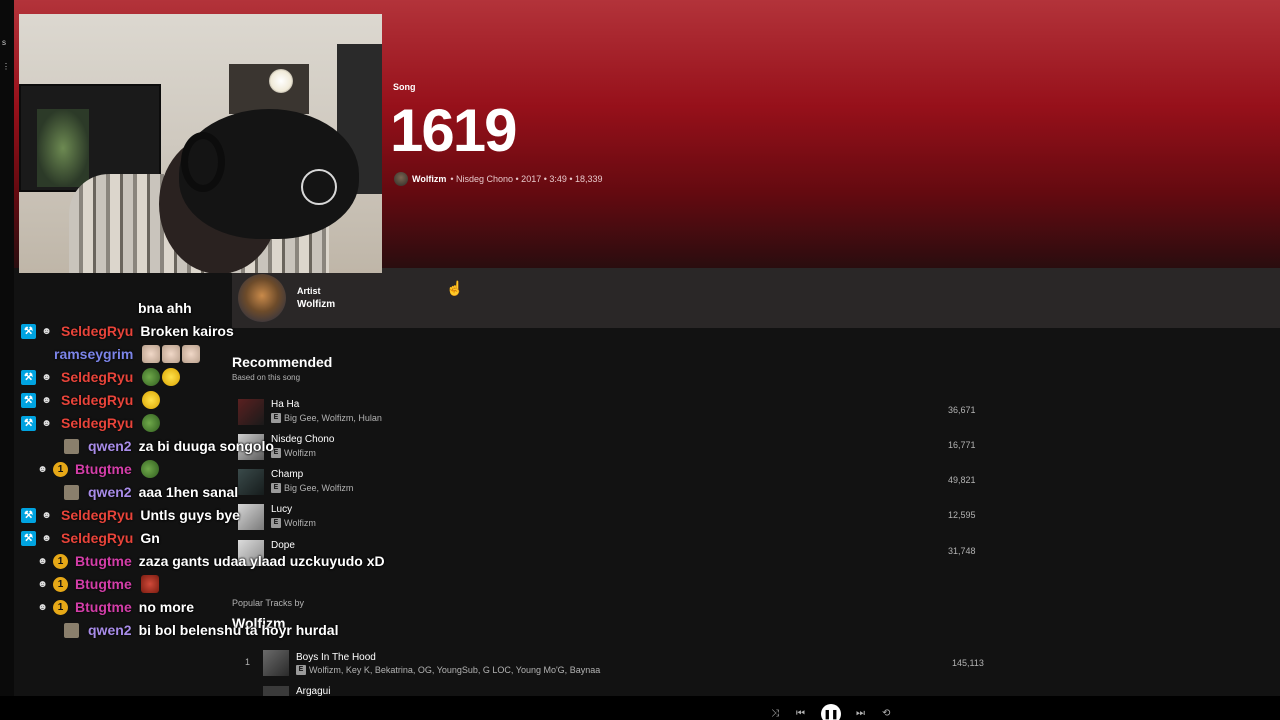 Image resolution: width=1280 pixels, height=720 pixels. What do you see at coordinates (962, 410) in the screenshot?
I see `track-play-count: 36,671` at bounding box center [962, 410].